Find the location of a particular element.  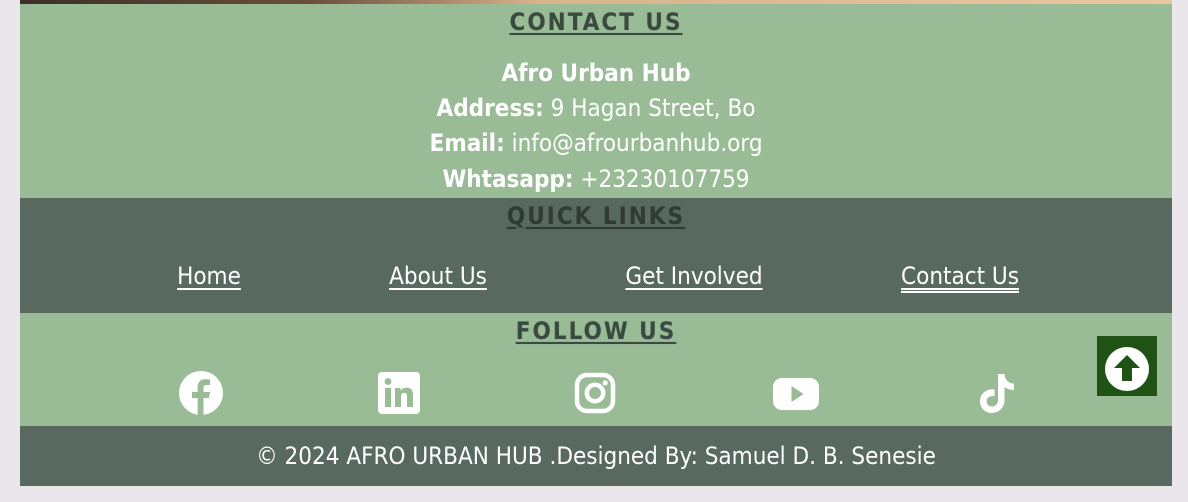

address-line: Address: 9 Hagan Street, Bo is located at coordinates (596, 108).